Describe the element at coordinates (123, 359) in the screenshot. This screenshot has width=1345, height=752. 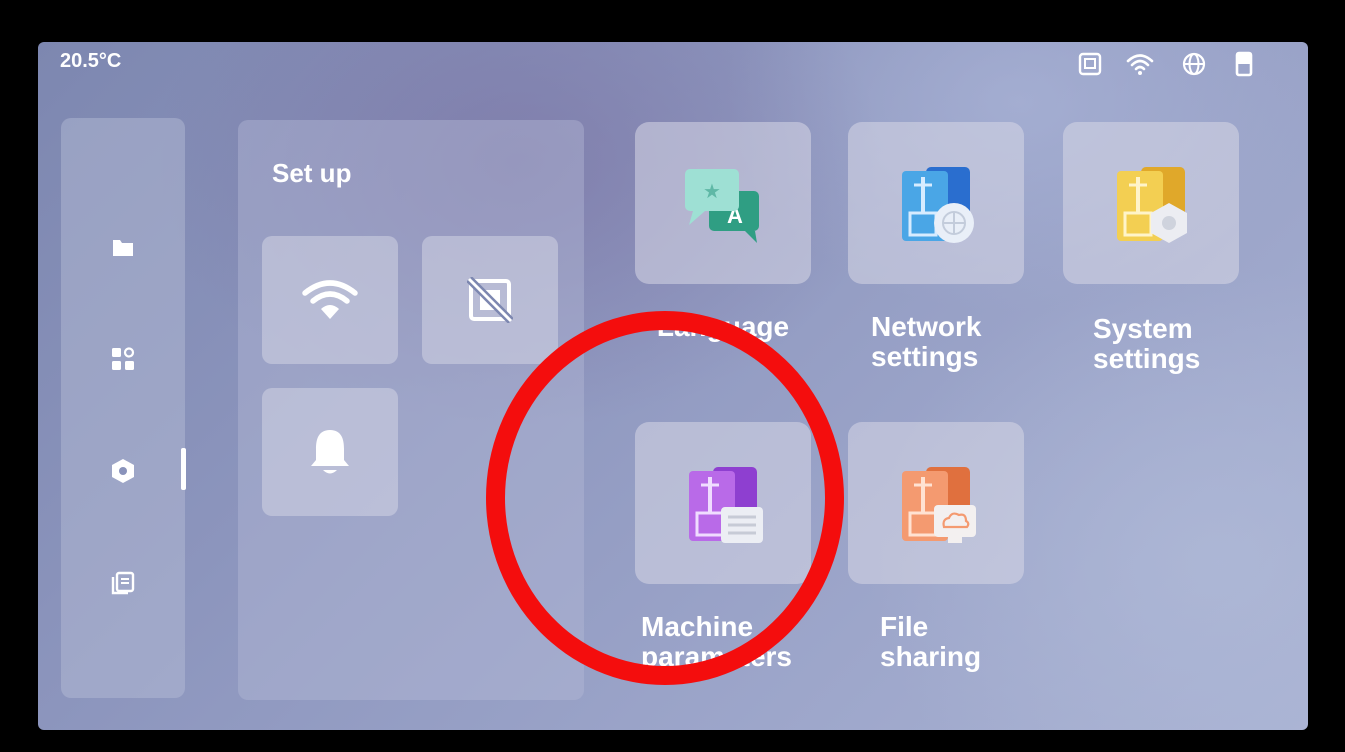
I see `apps-icon` at that location.